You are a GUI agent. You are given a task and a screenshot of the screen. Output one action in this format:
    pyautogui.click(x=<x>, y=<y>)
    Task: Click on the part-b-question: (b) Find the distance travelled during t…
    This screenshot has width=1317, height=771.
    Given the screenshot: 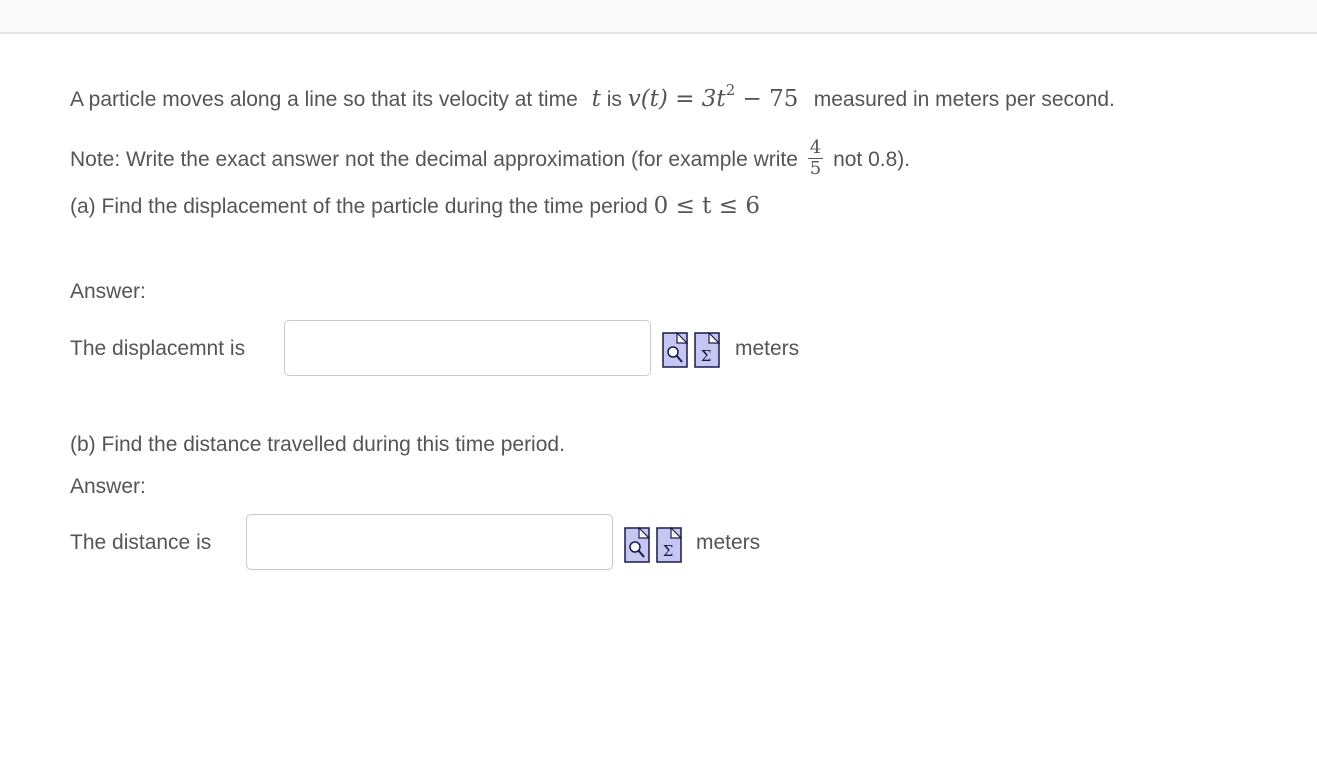 What is the action you would take?
    pyautogui.click(x=317, y=444)
    